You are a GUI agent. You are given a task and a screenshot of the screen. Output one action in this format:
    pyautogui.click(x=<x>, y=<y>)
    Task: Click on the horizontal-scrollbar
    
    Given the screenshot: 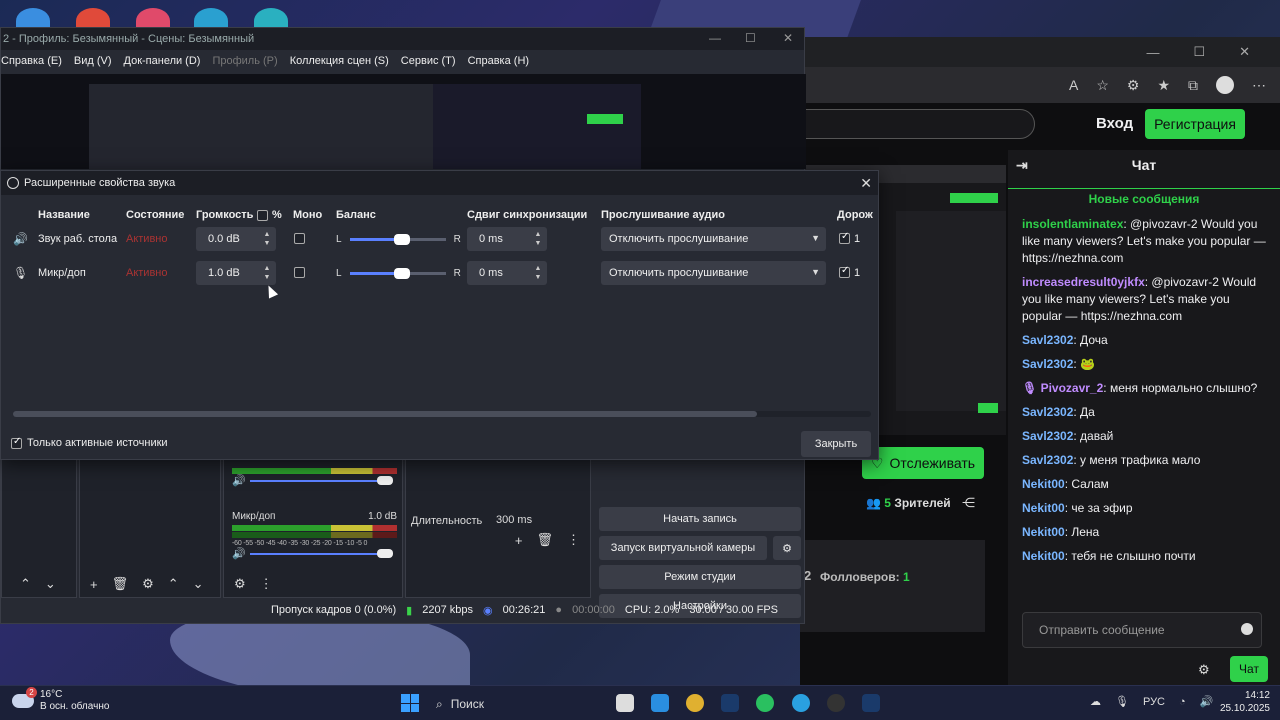 What is the action you would take?
    pyautogui.click(x=442, y=414)
    